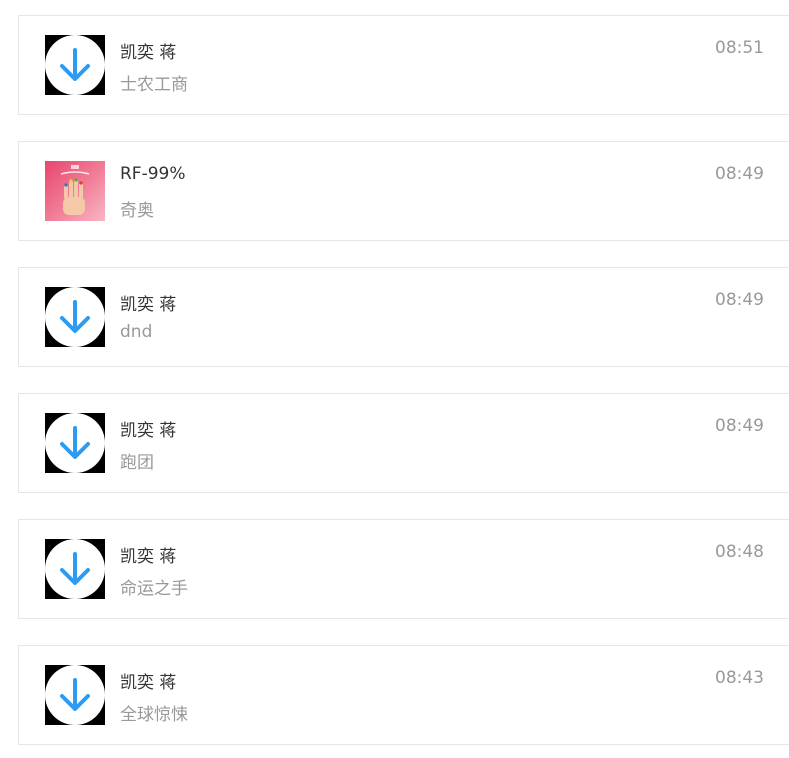  Describe the element at coordinates (403, 443) in the screenshot. I see `list-item: 凯奕 蒋 跑团 08:49` at that location.